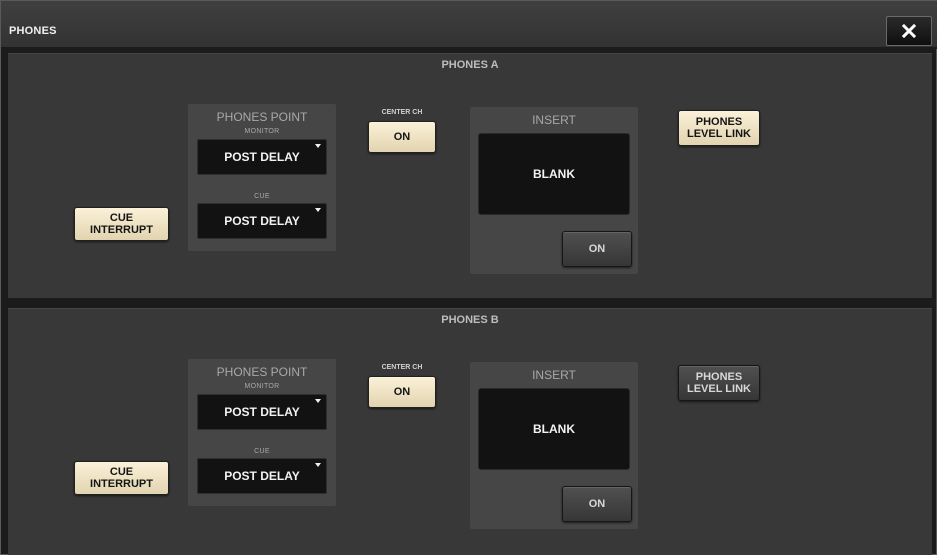 Image resolution: width=937 pixels, height=555 pixels. Describe the element at coordinates (33, 31) in the screenshot. I see `window-title: PHONES` at that location.